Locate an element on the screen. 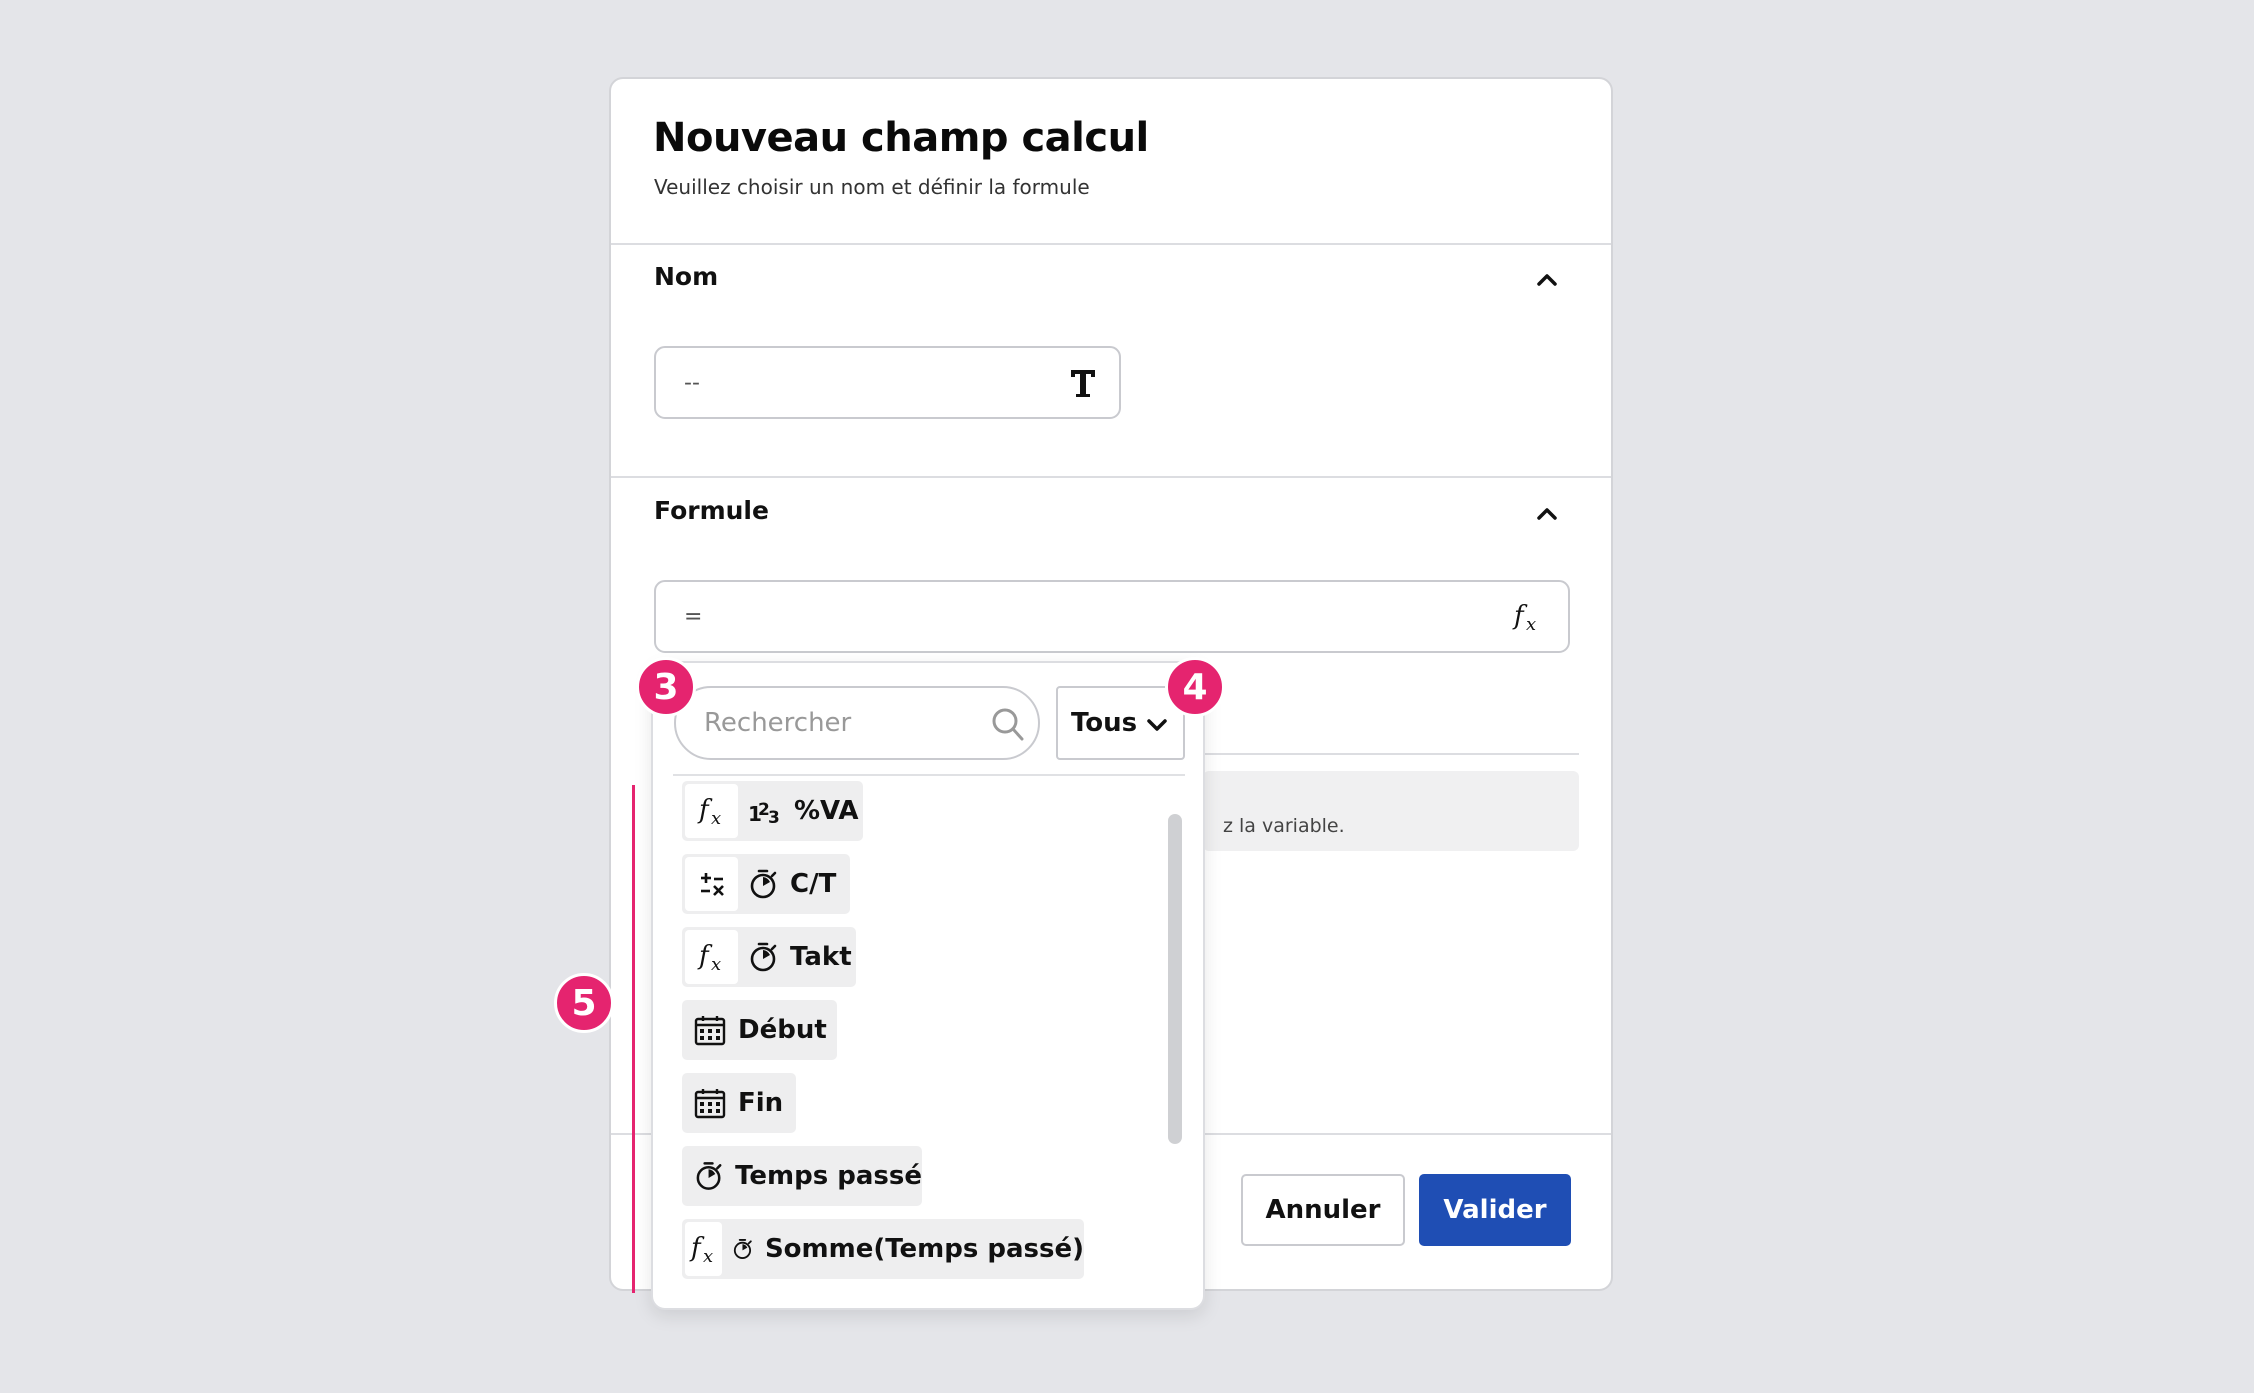 The image size is (2254, 1393). operators-cell is located at coordinates (711, 884).